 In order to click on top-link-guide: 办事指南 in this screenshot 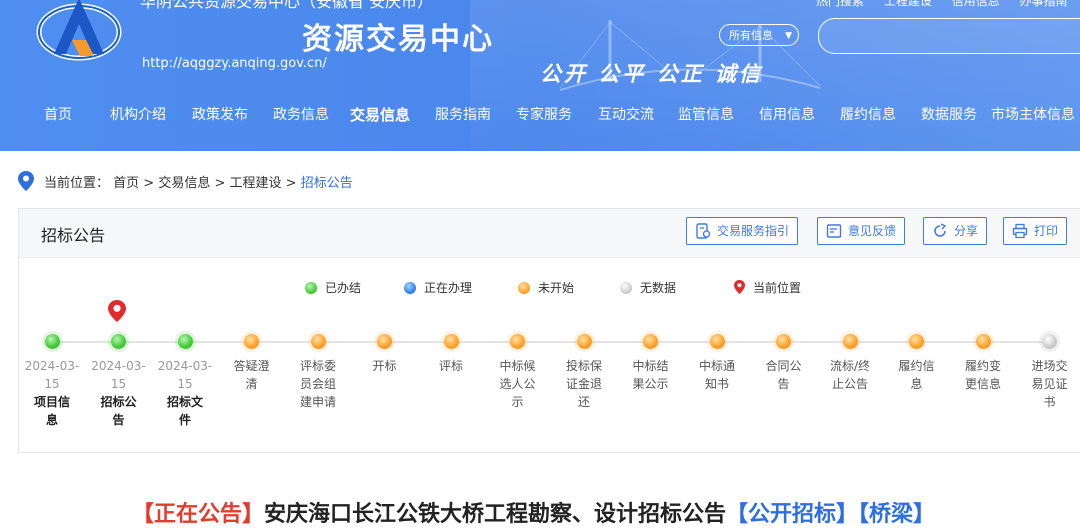, I will do `click(1044, 4)`.